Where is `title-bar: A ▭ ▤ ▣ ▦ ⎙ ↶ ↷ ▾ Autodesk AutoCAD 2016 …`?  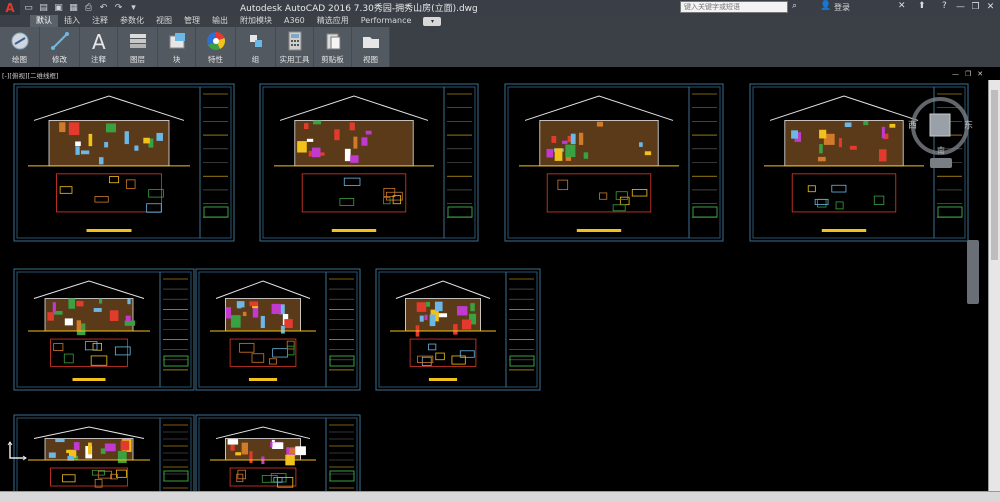 title-bar: A ▭ ▤ ▣ ▦ ⎙ ↶ ↷ ▾ Autodesk AutoCAD 2016 … is located at coordinates (500, 7).